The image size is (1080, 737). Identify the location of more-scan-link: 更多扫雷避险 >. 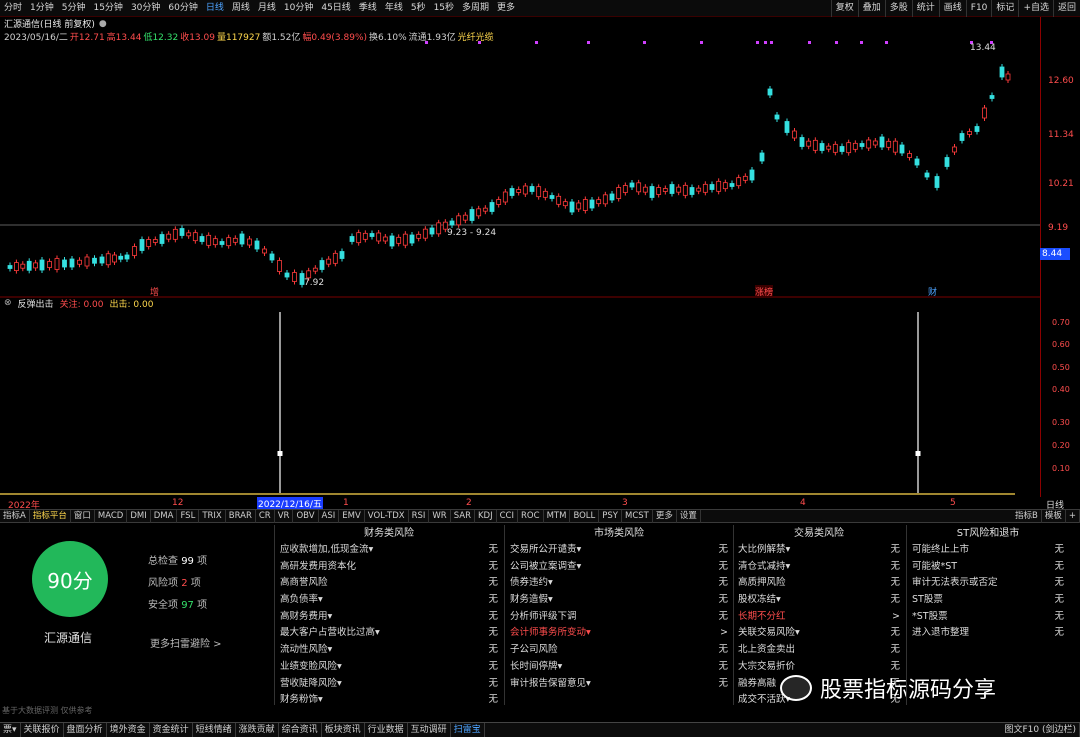
(186, 642).